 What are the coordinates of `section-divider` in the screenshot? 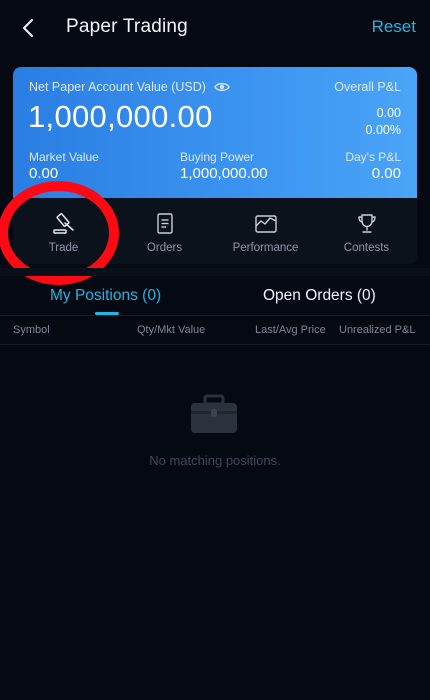 It's located at (215, 272).